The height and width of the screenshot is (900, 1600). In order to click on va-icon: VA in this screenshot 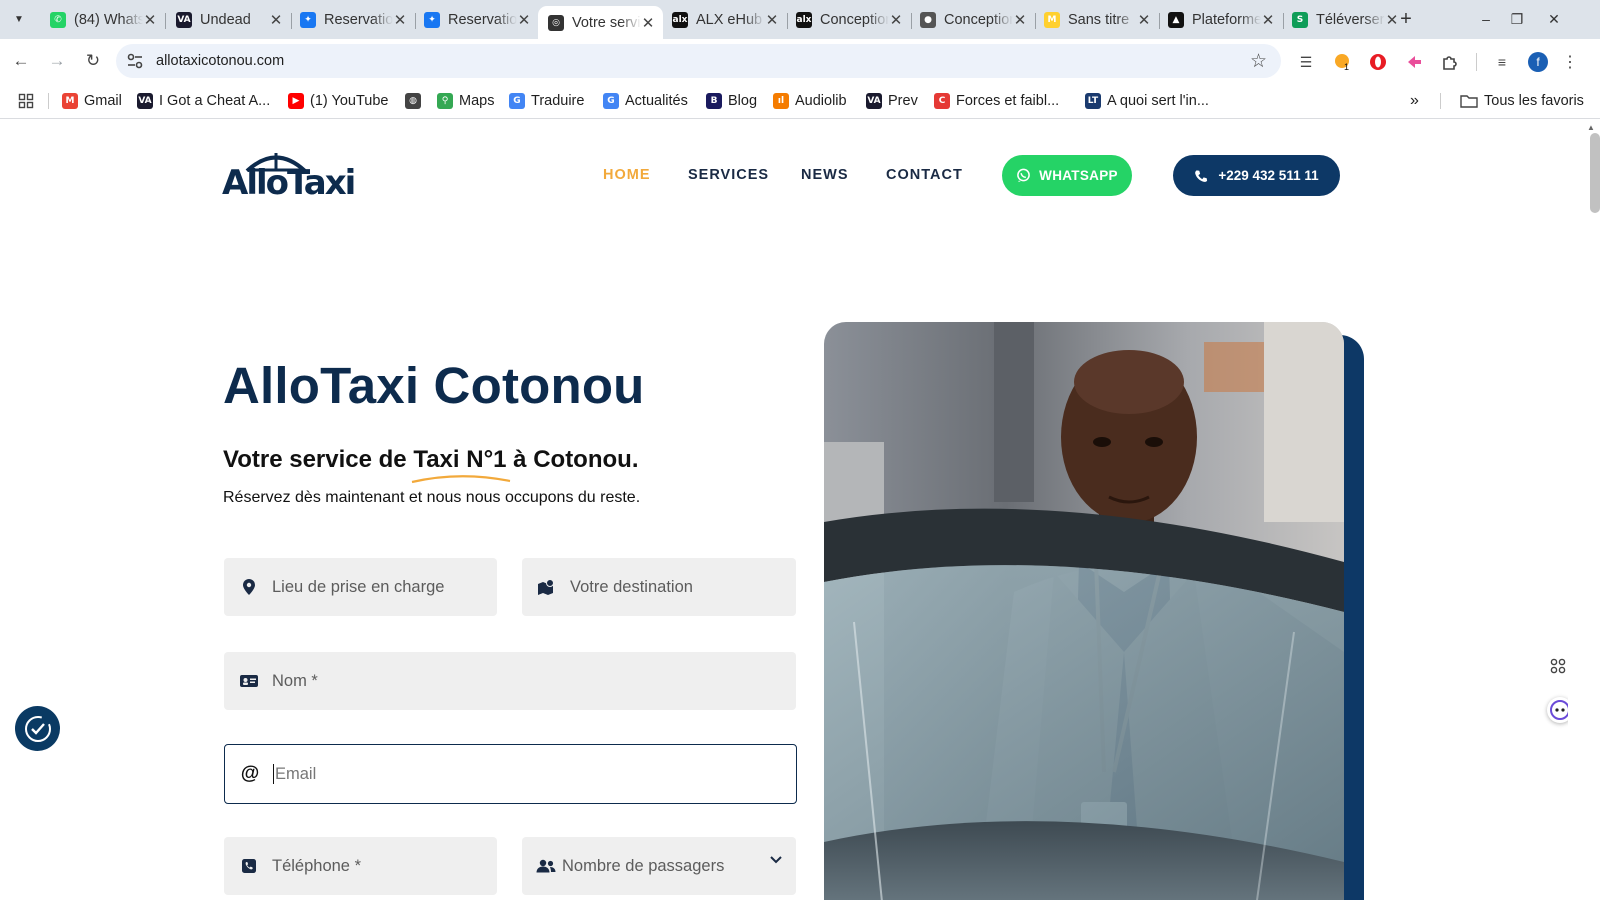, I will do `click(184, 20)`.